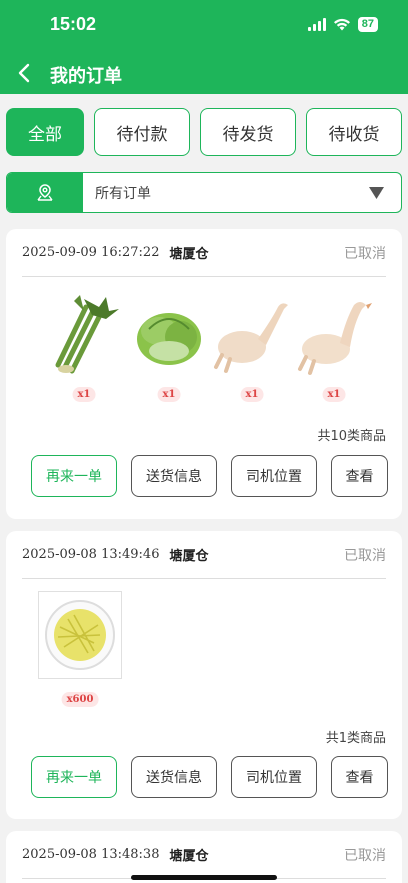 The height and width of the screenshot is (883, 408). I want to click on tab-all: 全部, so click(45, 132).